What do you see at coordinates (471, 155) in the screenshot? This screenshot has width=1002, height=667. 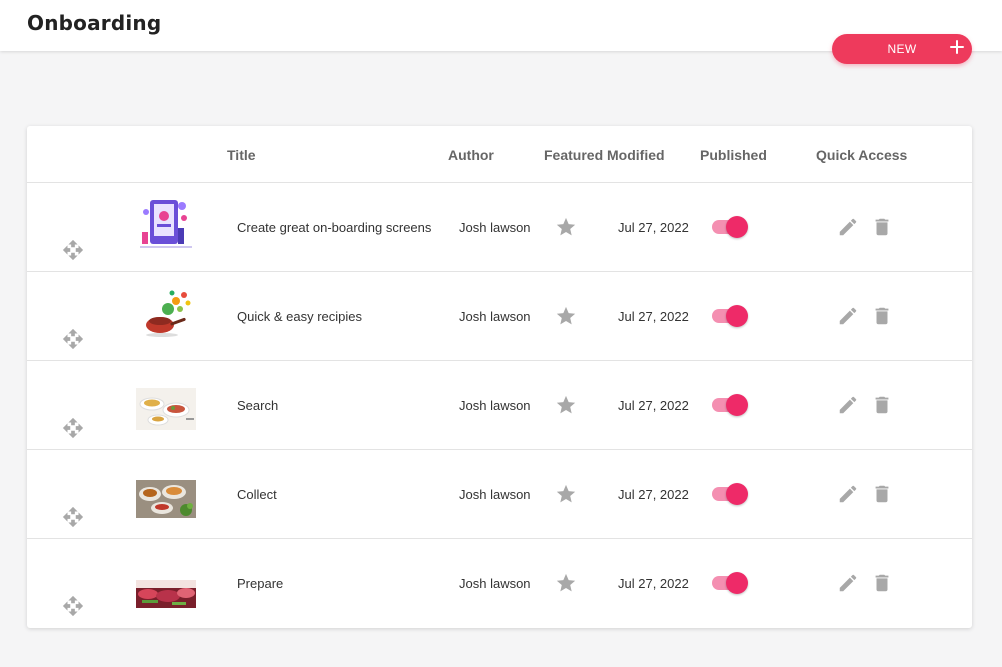 I see `column-header-author: Author` at bounding box center [471, 155].